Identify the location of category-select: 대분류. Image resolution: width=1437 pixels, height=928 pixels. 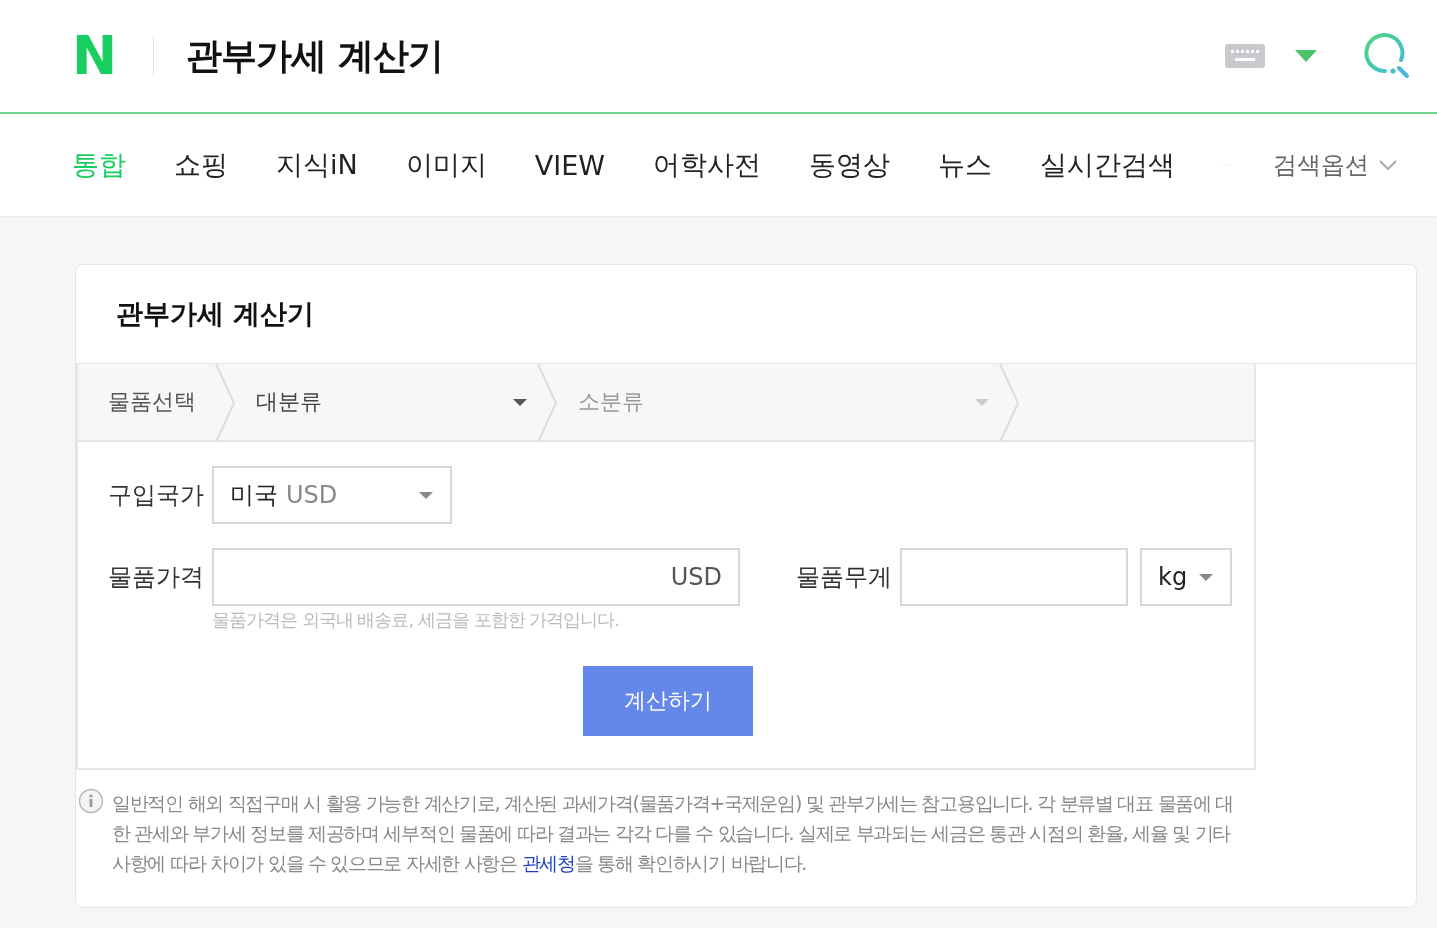
(386, 402).